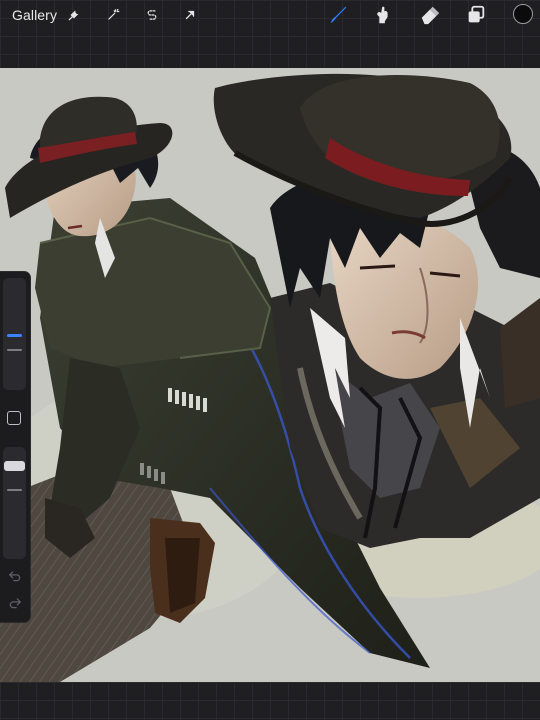 This screenshot has width=540, height=720. What do you see at coordinates (34, 15) in the screenshot?
I see `gallery-button: Gallery` at bounding box center [34, 15].